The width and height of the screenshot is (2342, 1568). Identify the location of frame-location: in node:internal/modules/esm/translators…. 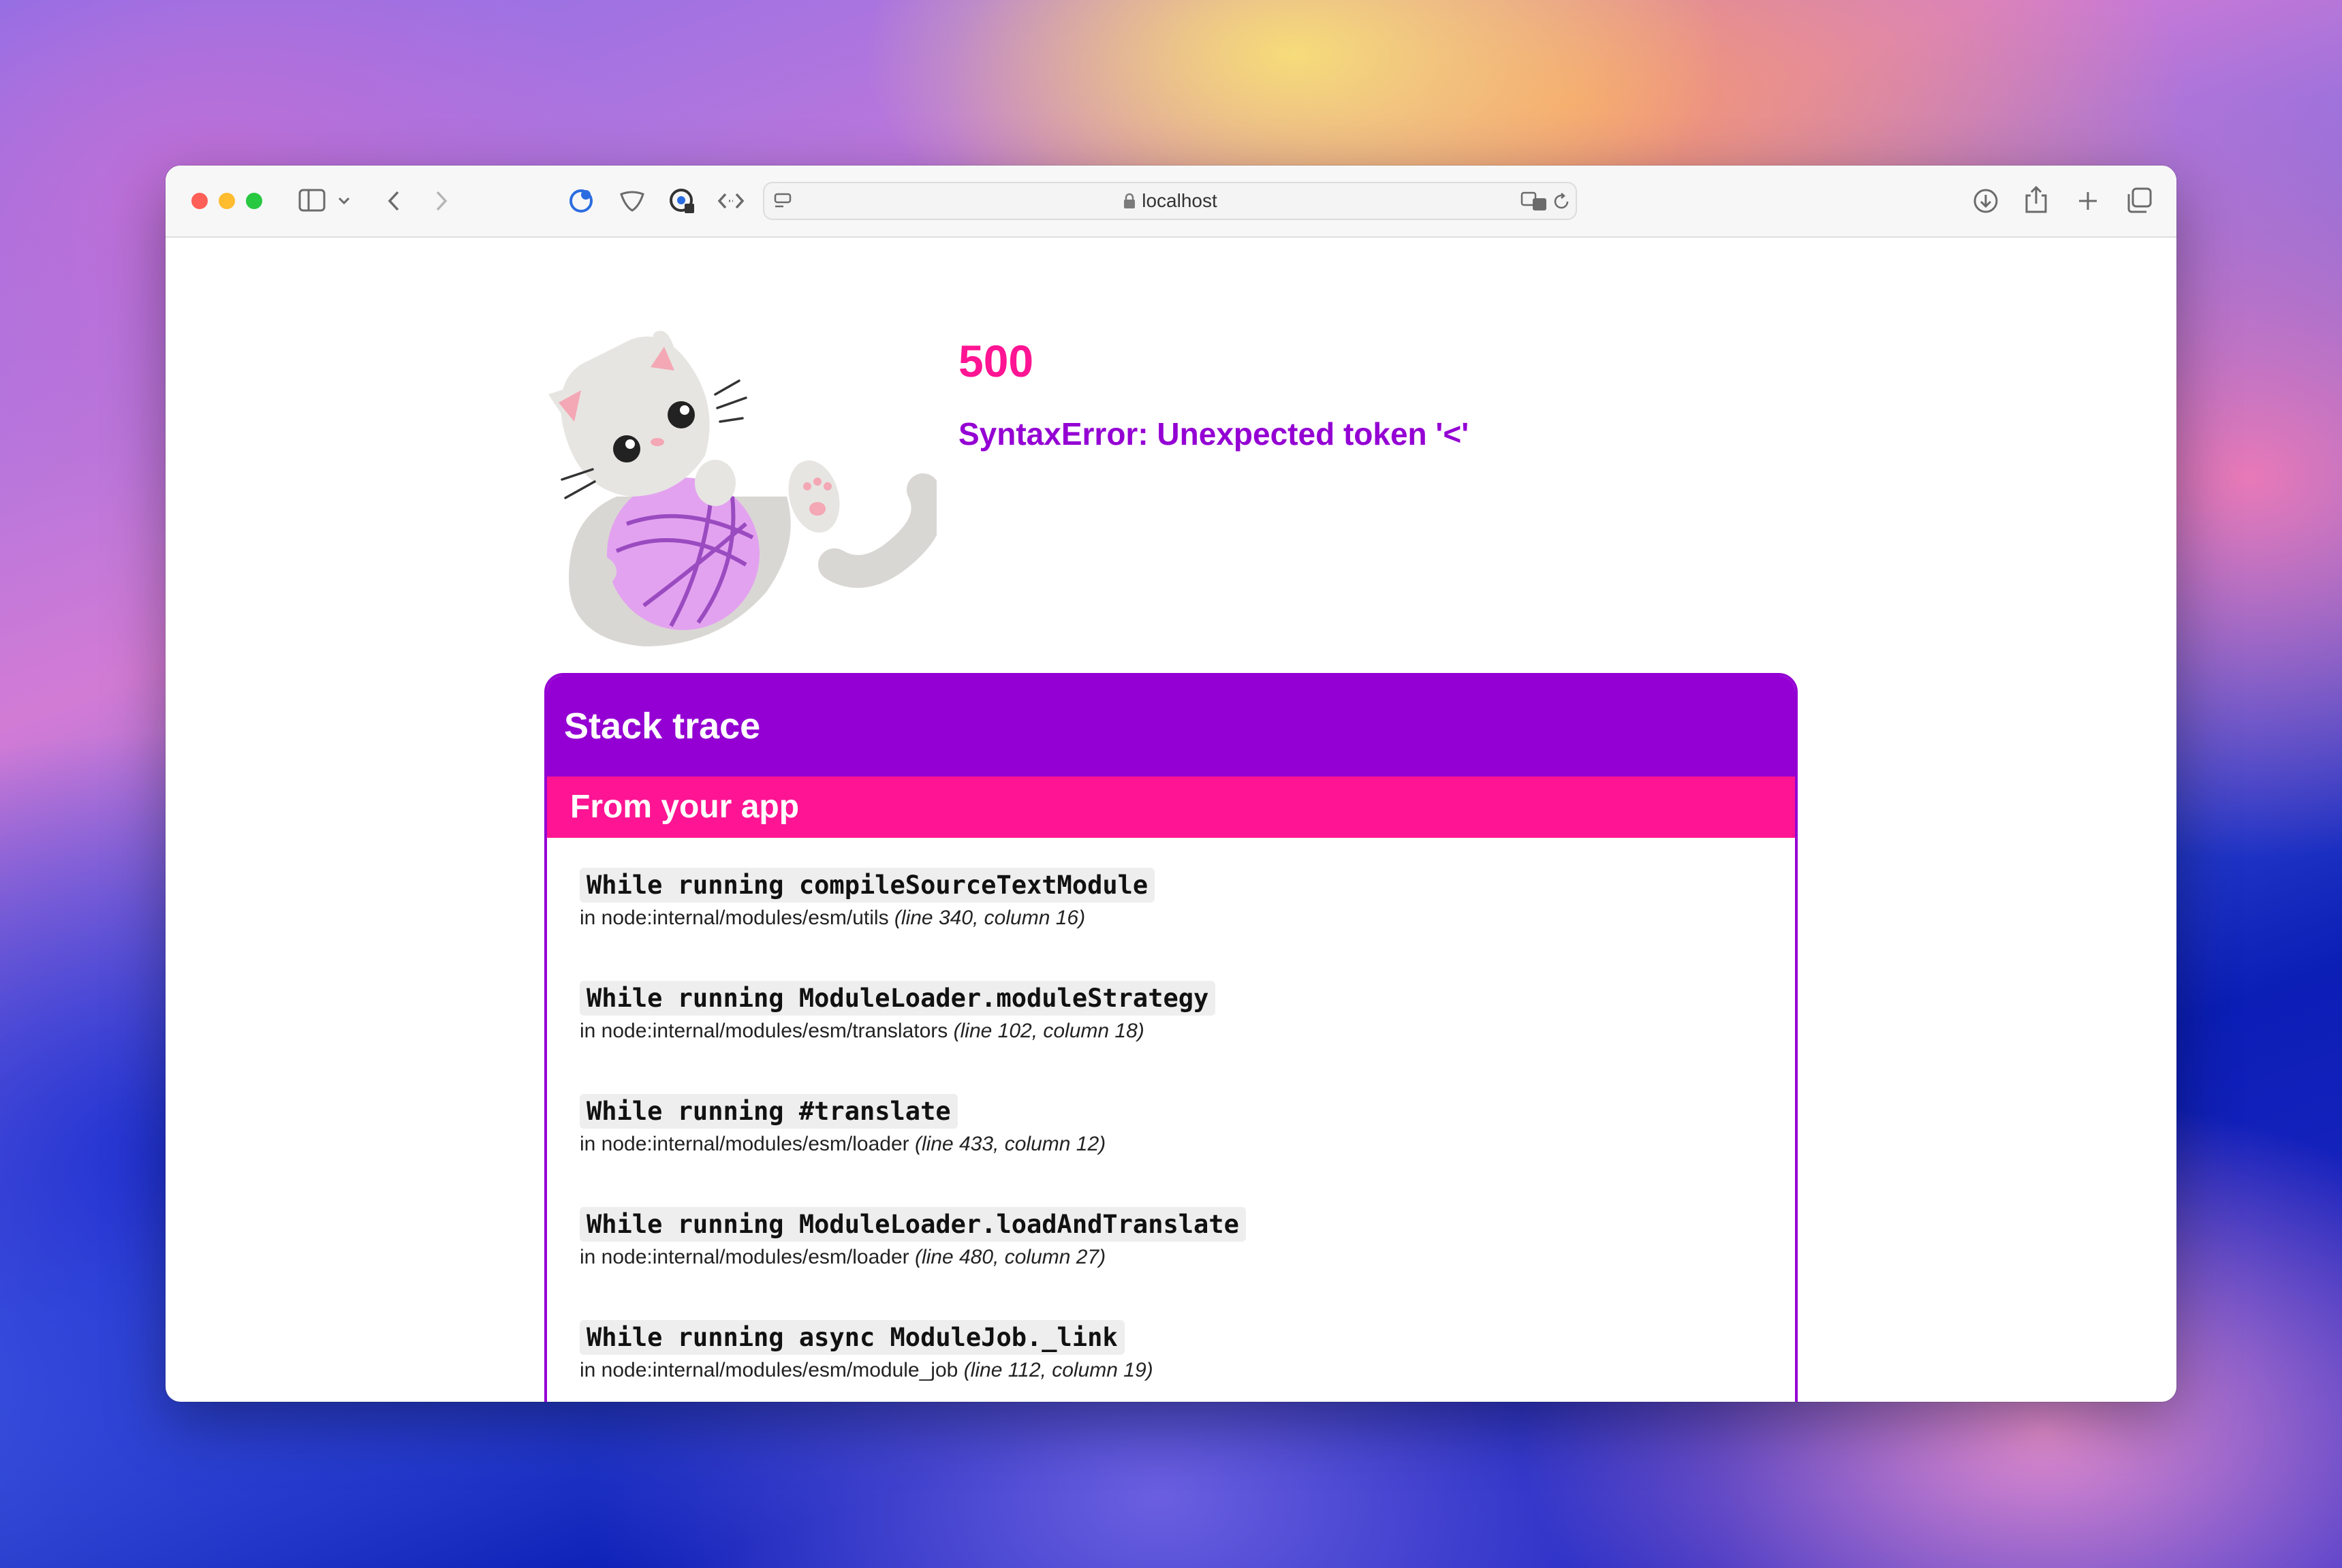
(1187, 1031).